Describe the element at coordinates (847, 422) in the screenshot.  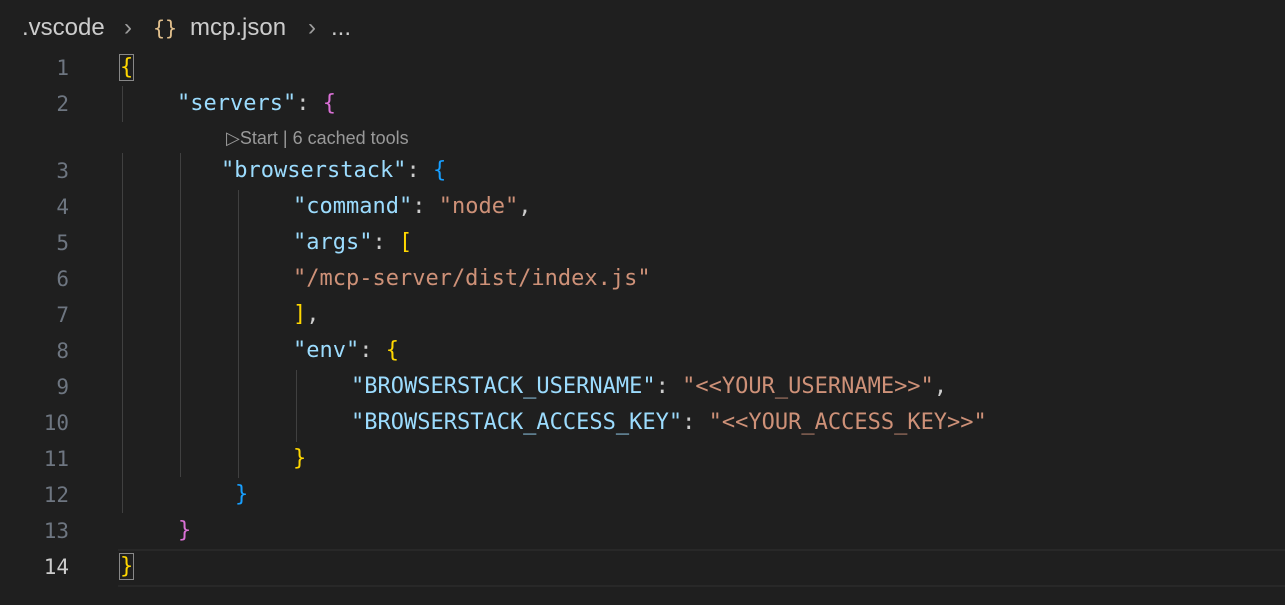
I see `json-string: "<<YOUR_ACCESS_KEY>>"` at that location.